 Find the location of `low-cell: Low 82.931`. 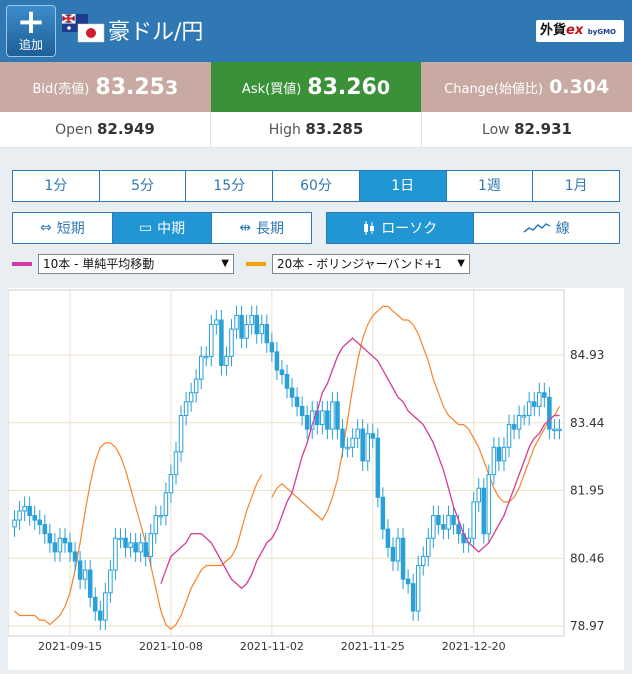

low-cell: Low 82.931 is located at coordinates (527, 129).